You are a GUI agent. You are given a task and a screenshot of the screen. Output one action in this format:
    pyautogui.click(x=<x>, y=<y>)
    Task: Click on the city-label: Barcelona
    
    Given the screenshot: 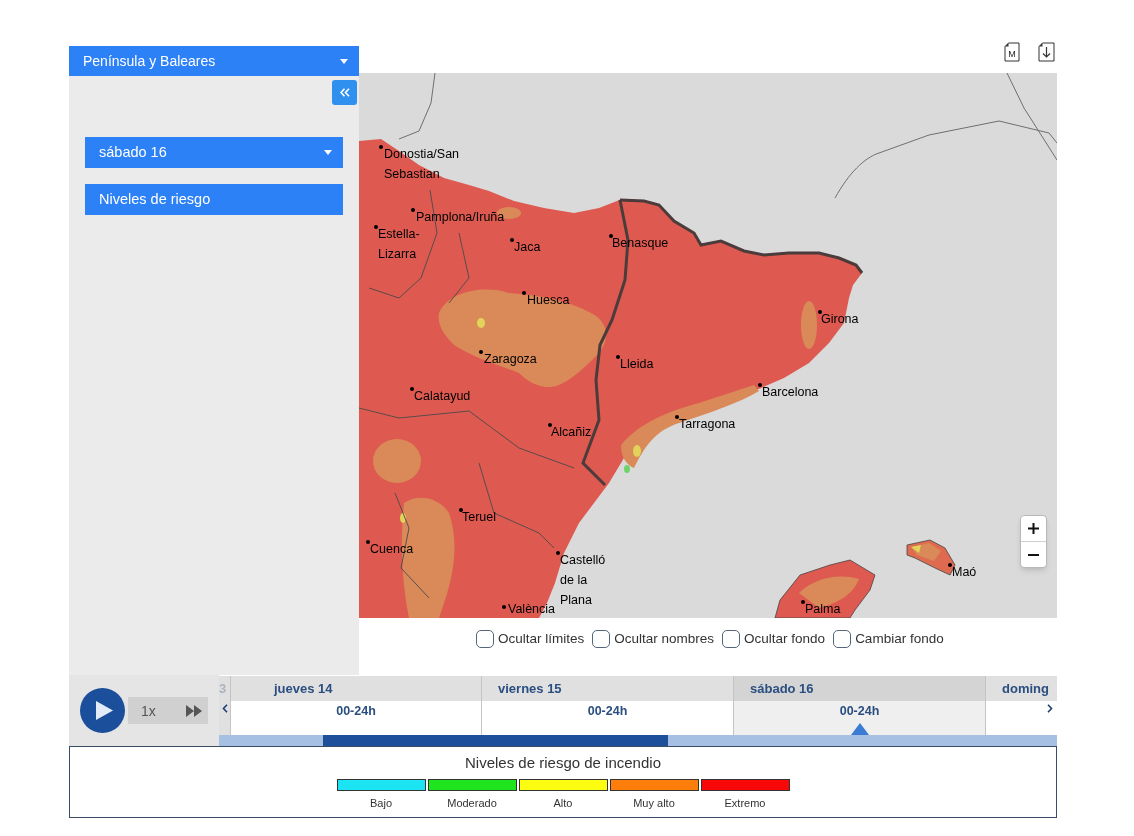 What is the action you would take?
    pyautogui.click(x=790, y=392)
    